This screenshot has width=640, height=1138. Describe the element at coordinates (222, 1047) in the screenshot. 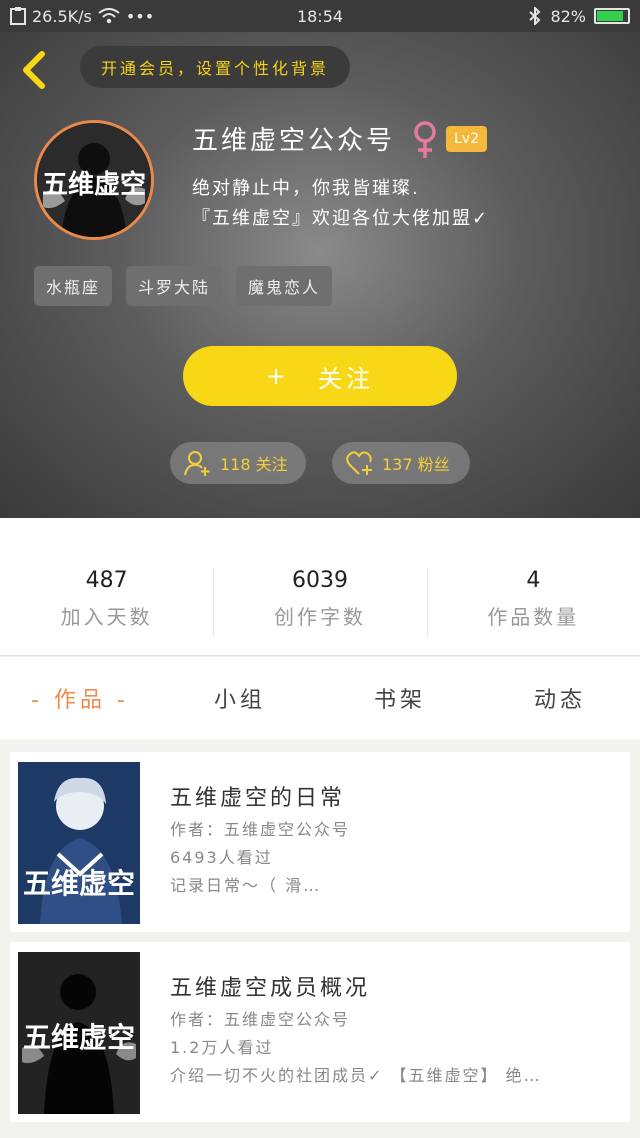

I see `book-views: 1.2万人看过` at that location.